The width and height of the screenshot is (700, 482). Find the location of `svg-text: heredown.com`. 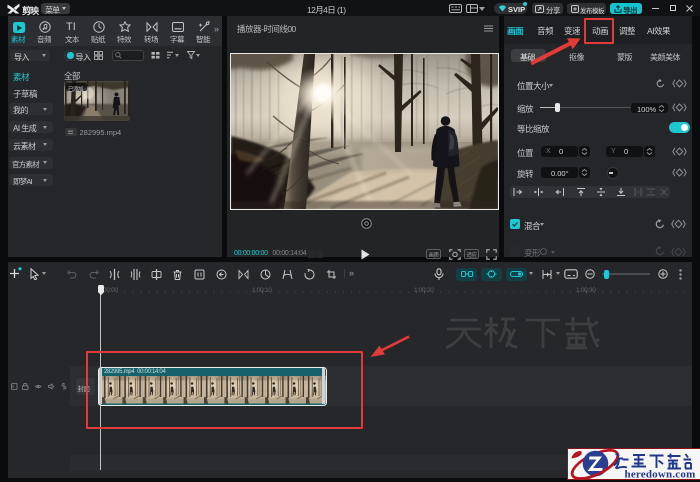

svg-text: heredown.com is located at coordinates (660, 474).